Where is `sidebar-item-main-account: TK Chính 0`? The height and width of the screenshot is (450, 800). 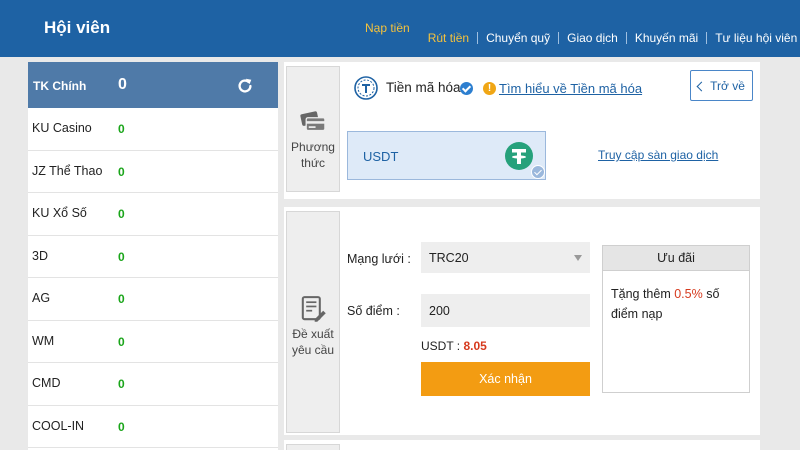
sidebar-item-main-account: TK Chính 0 is located at coordinates (153, 85).